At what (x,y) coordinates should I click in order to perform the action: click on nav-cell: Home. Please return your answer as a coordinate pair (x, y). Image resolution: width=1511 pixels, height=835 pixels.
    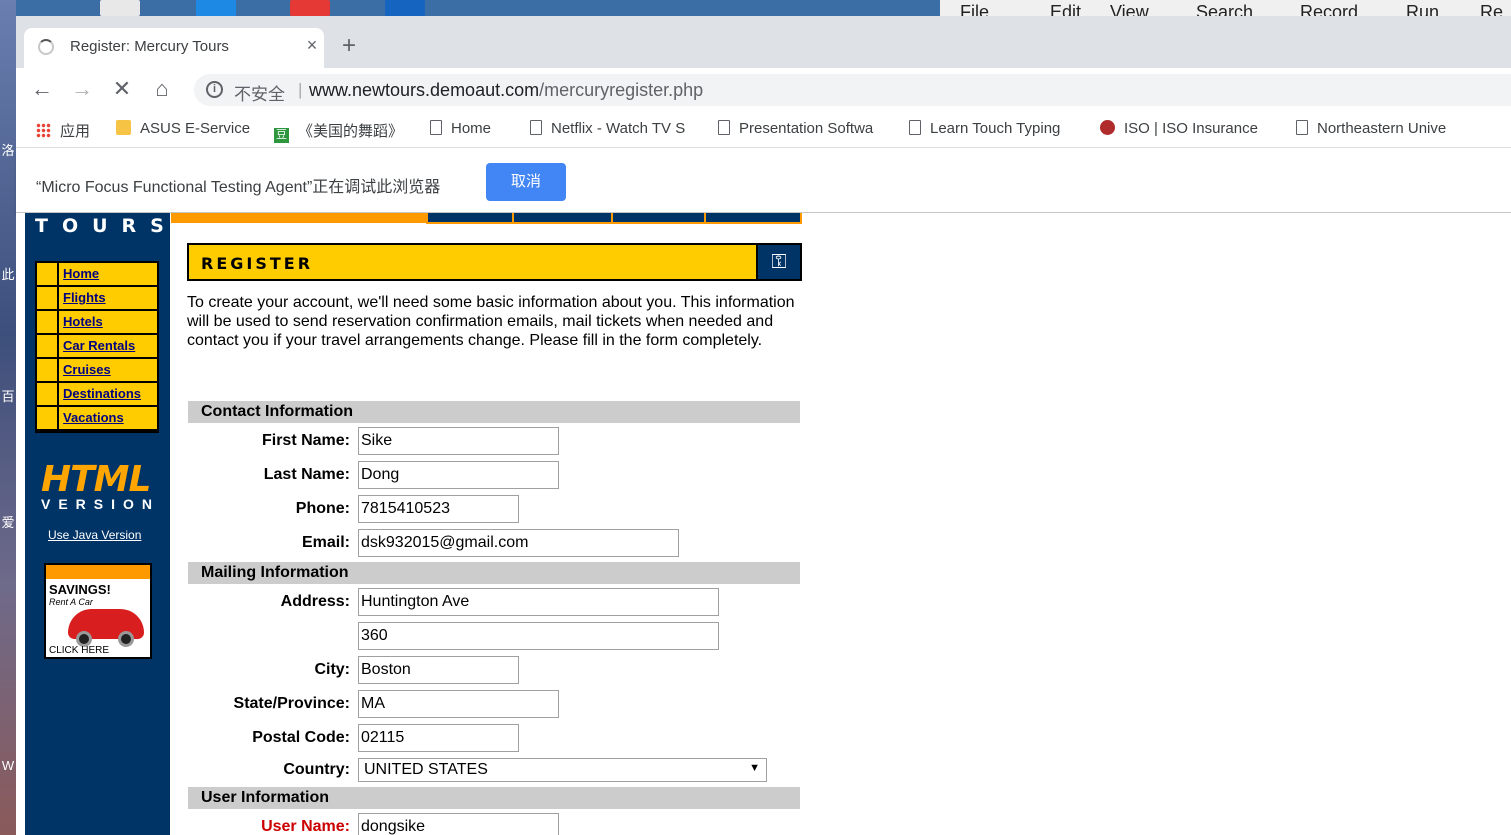
    Looking at the image, I should click on (108, 274).